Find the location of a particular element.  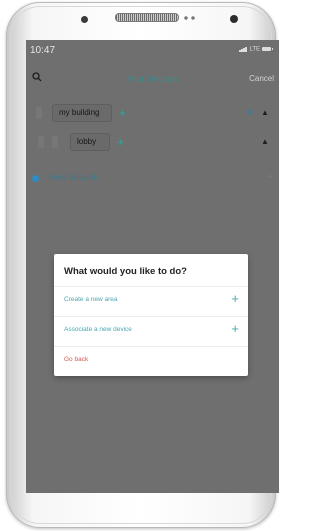

status-bar: 10:47 LTE is located at coordinates (152, 51).